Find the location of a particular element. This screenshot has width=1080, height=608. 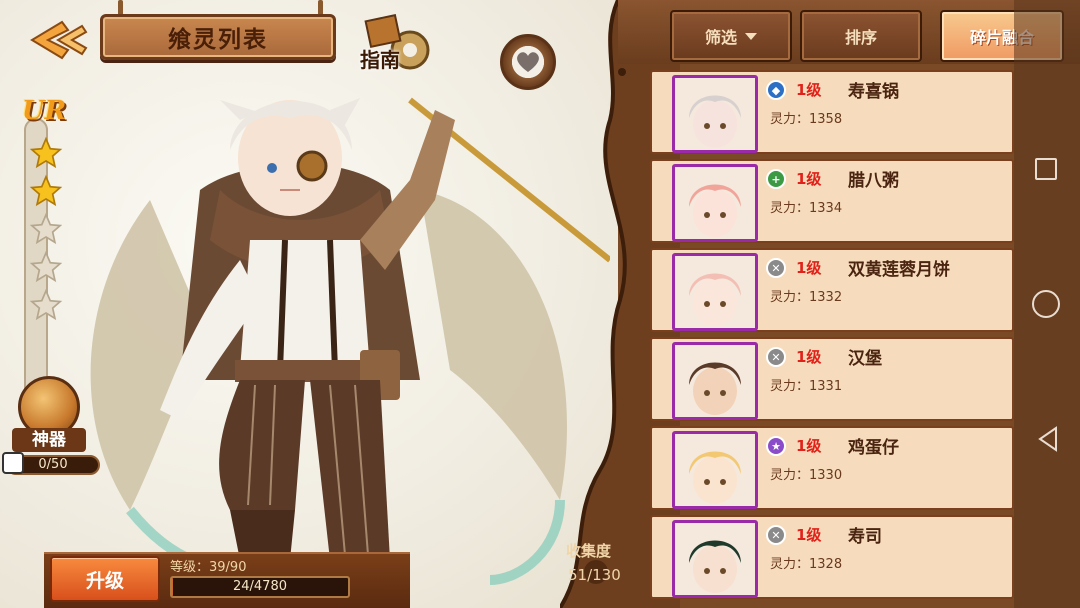

favorite-button is located at coordinates (528, 62).